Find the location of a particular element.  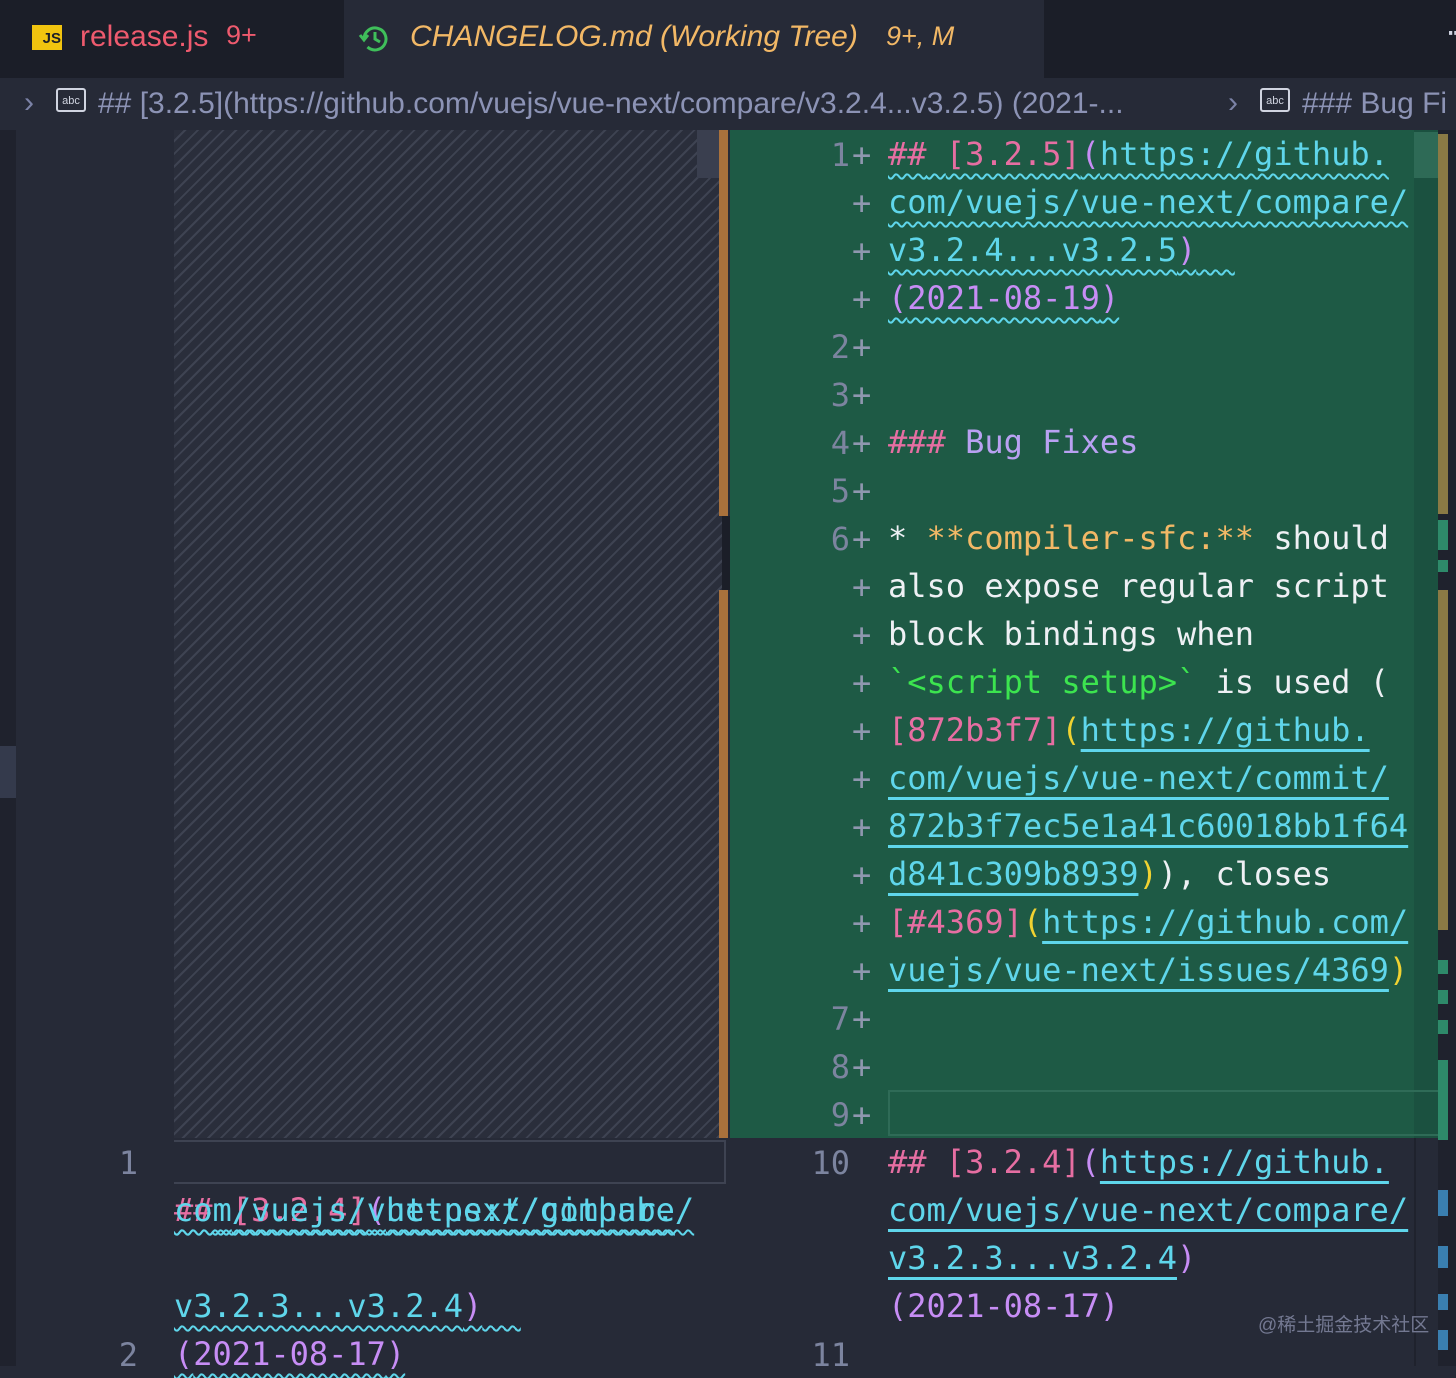

right-code-line: (2021-08-17) is located at coordinates (1003, 1306).